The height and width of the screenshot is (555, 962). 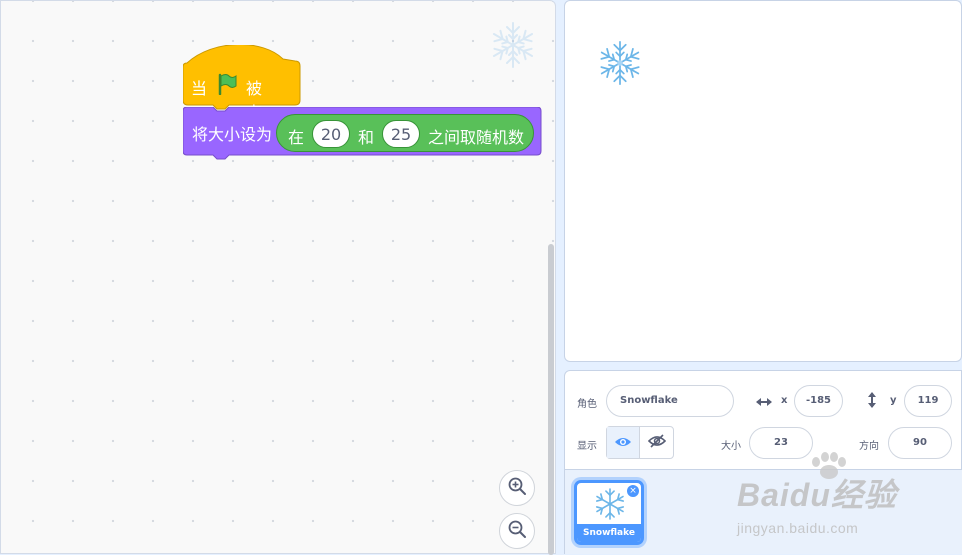 What do you see at coordinates (670, 401) in the screenshot?
I see `sprite-name-field: Snowflake` at bounding box center [670, 401].